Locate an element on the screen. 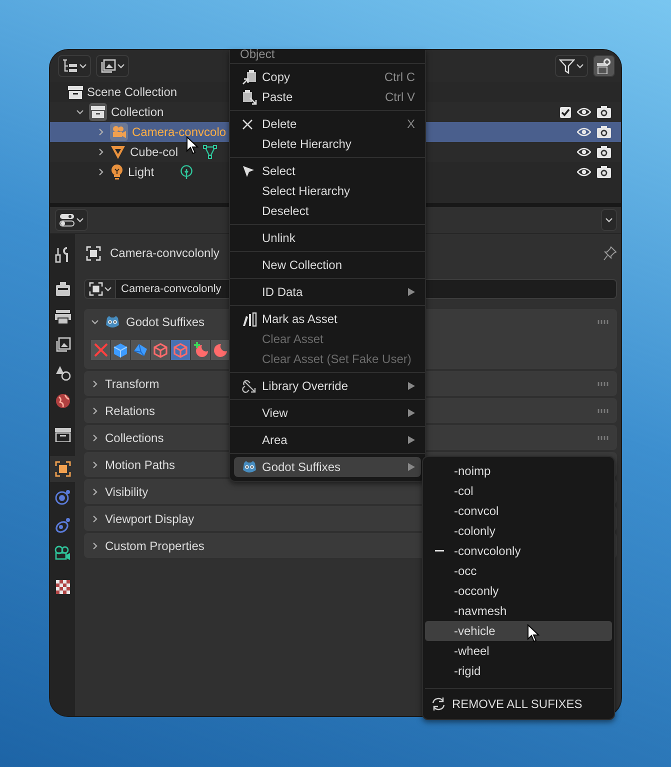  object-name: Light is located at coordinates (141, 172).